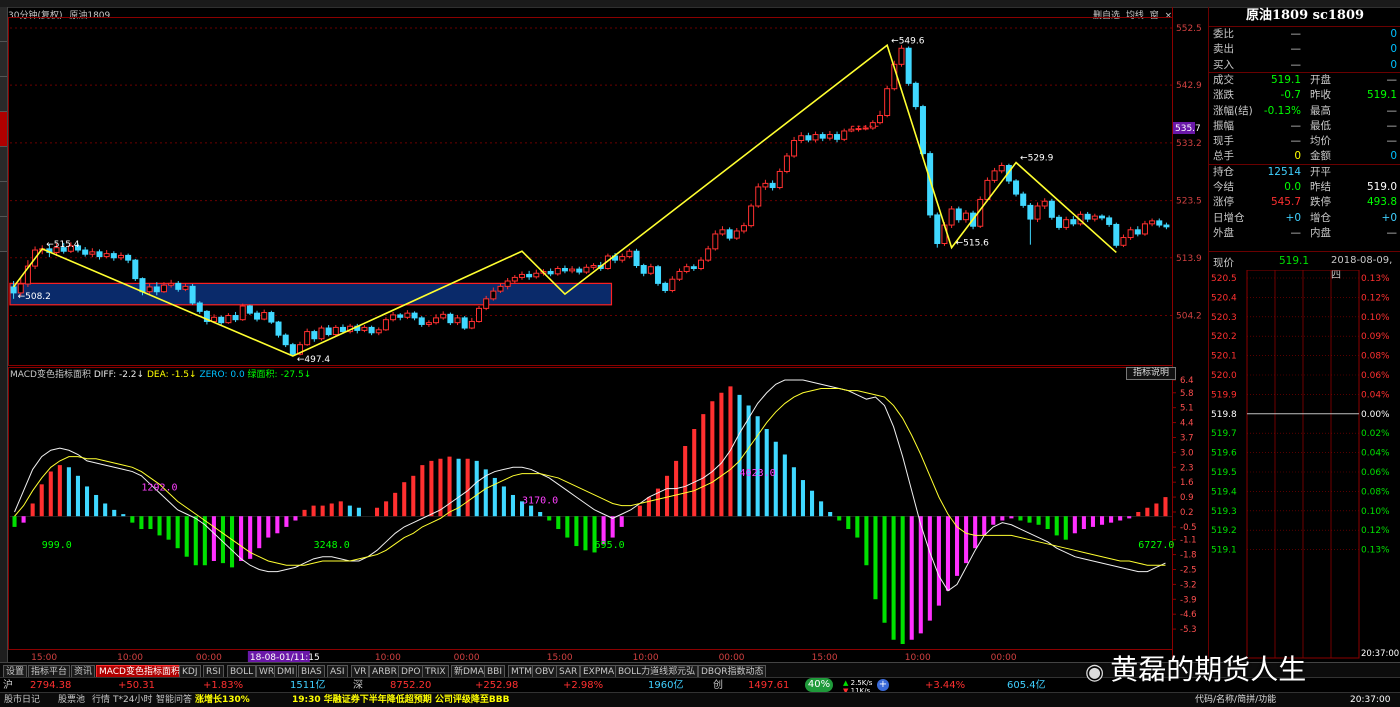 This screenshot has width=1400, height=707. Describe the element at coordinates (1305, 202) in the screenshot. I see `quote-row: 涨停 545.7 跌停 493.8` at that location.